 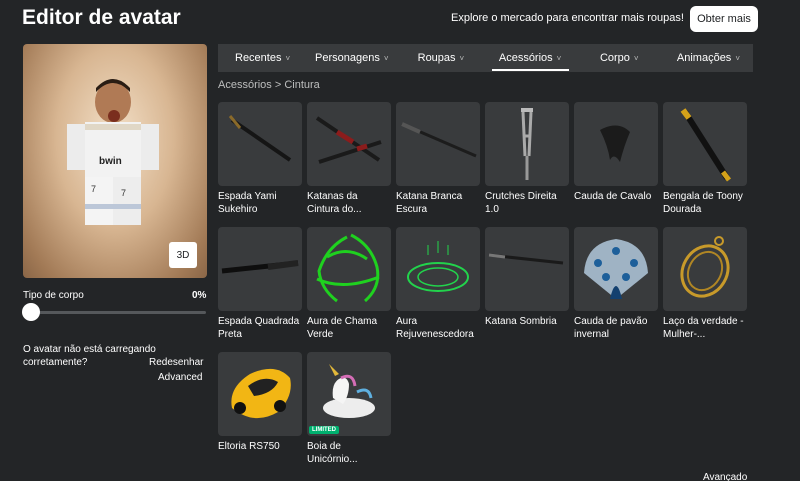 I want to click on redraw-link: Redesenhar, so click(x=176, y=362).